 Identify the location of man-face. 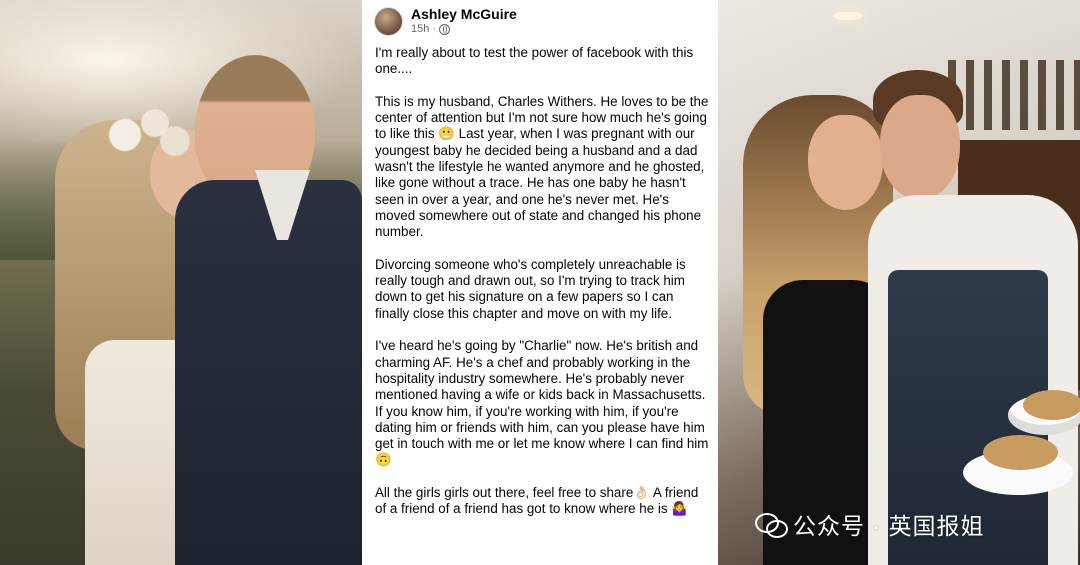
(920, 147).